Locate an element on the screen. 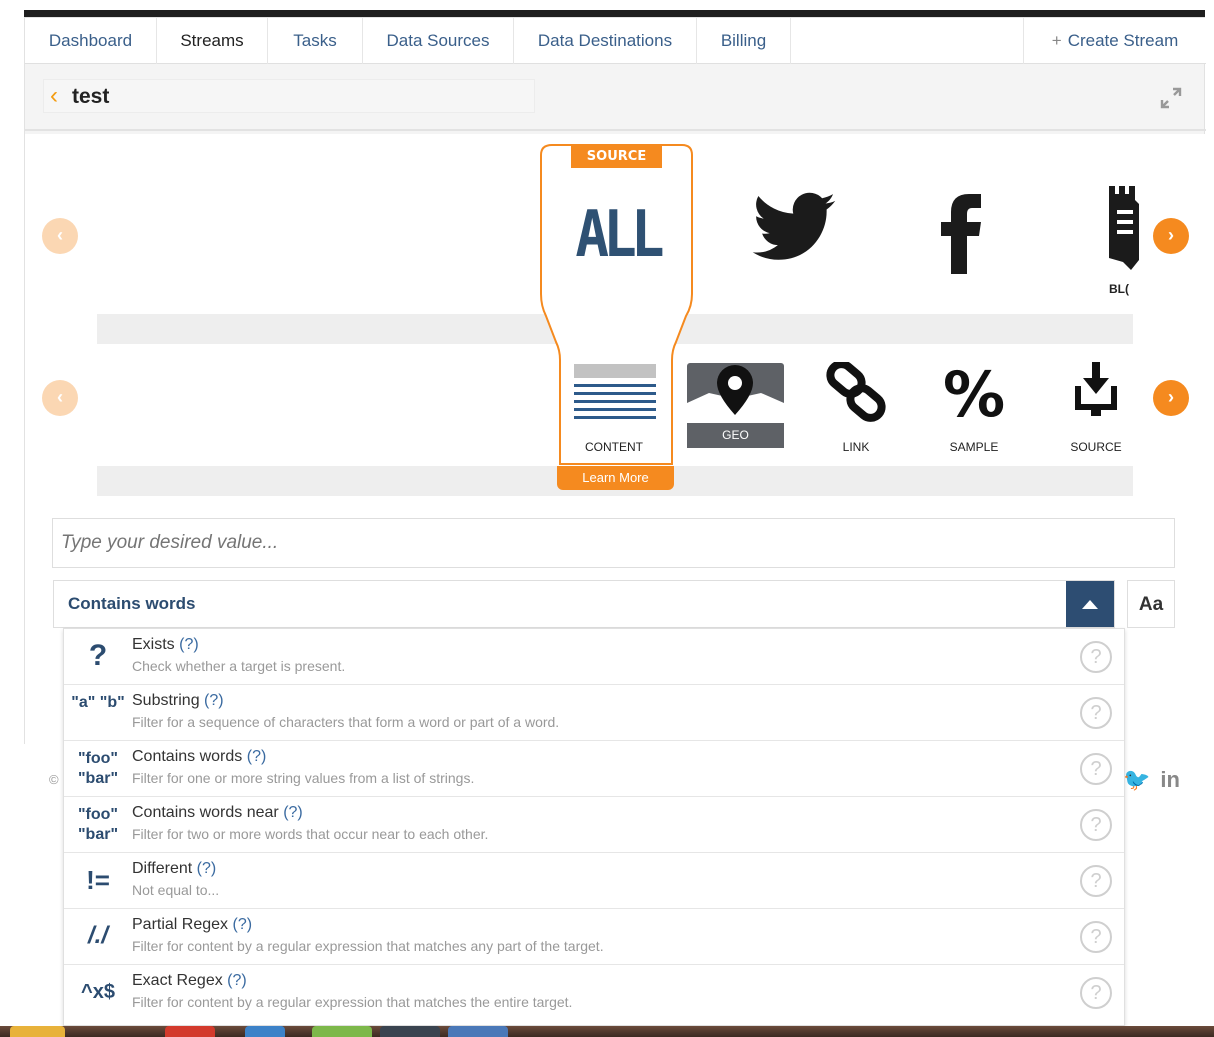 This screenshot has width=1214, height=1037. learn-more-button: Learn More is located at coordinates (615, 478).